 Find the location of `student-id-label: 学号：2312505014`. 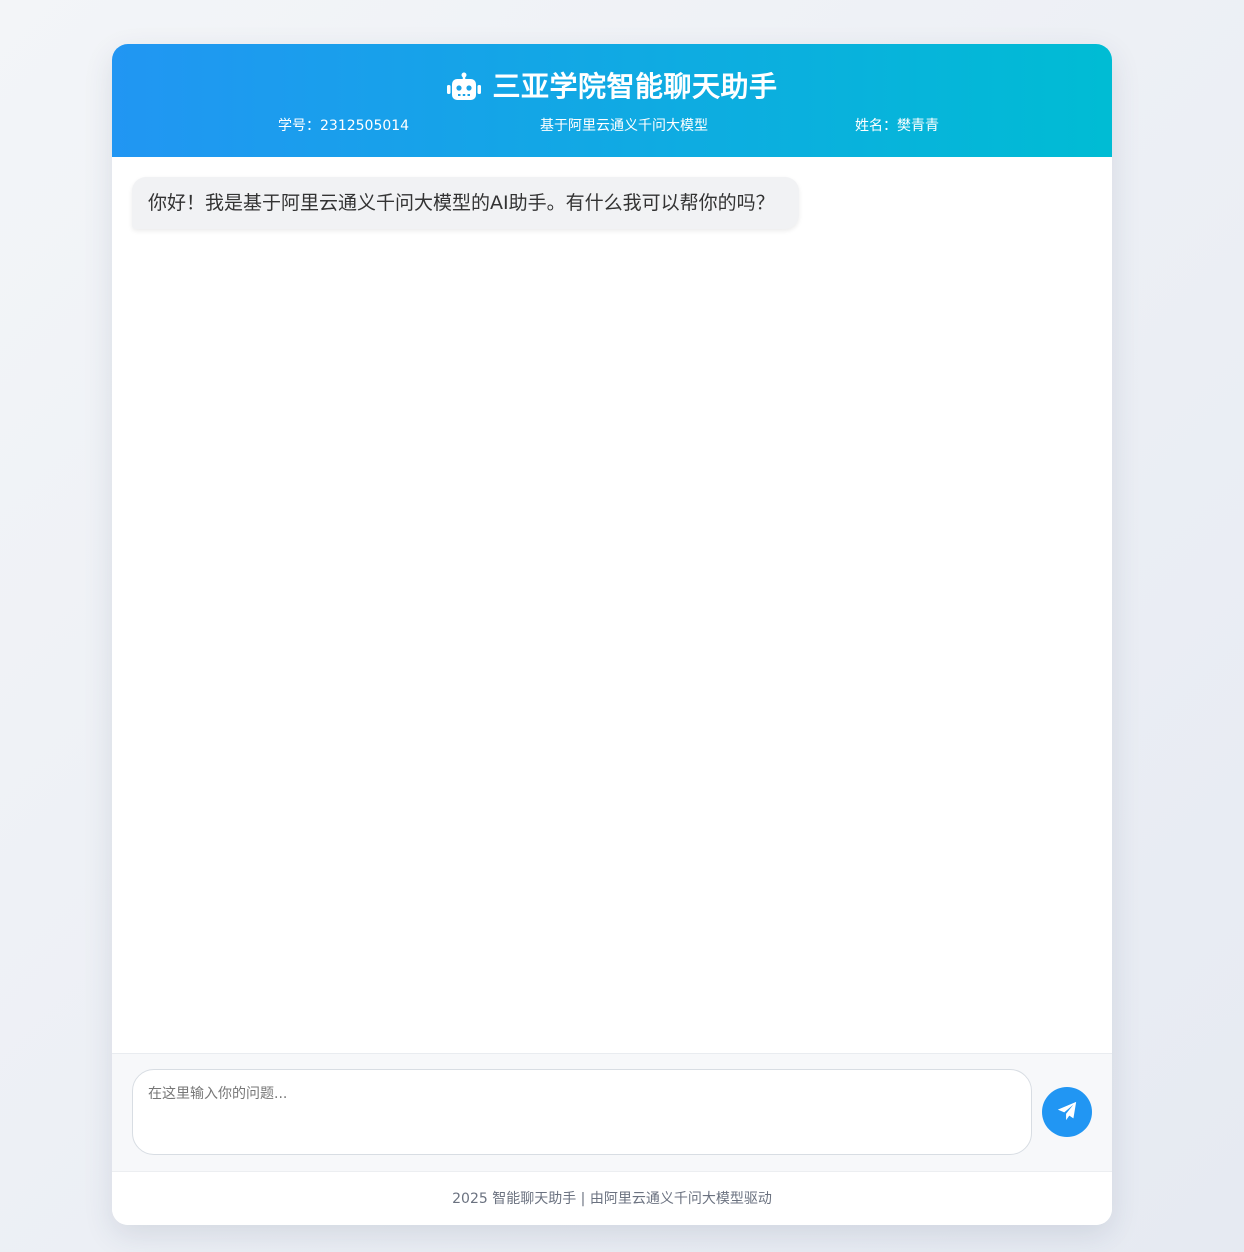

student-id-label: 学号：2312505014 is located at coordinates (344, 126).